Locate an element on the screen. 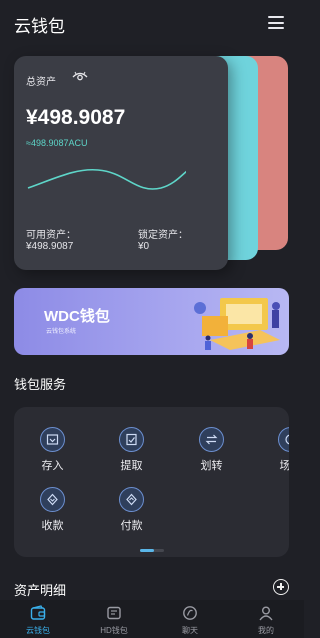  locked-assets-value: ¥0 is located at coordinates (144, 246).